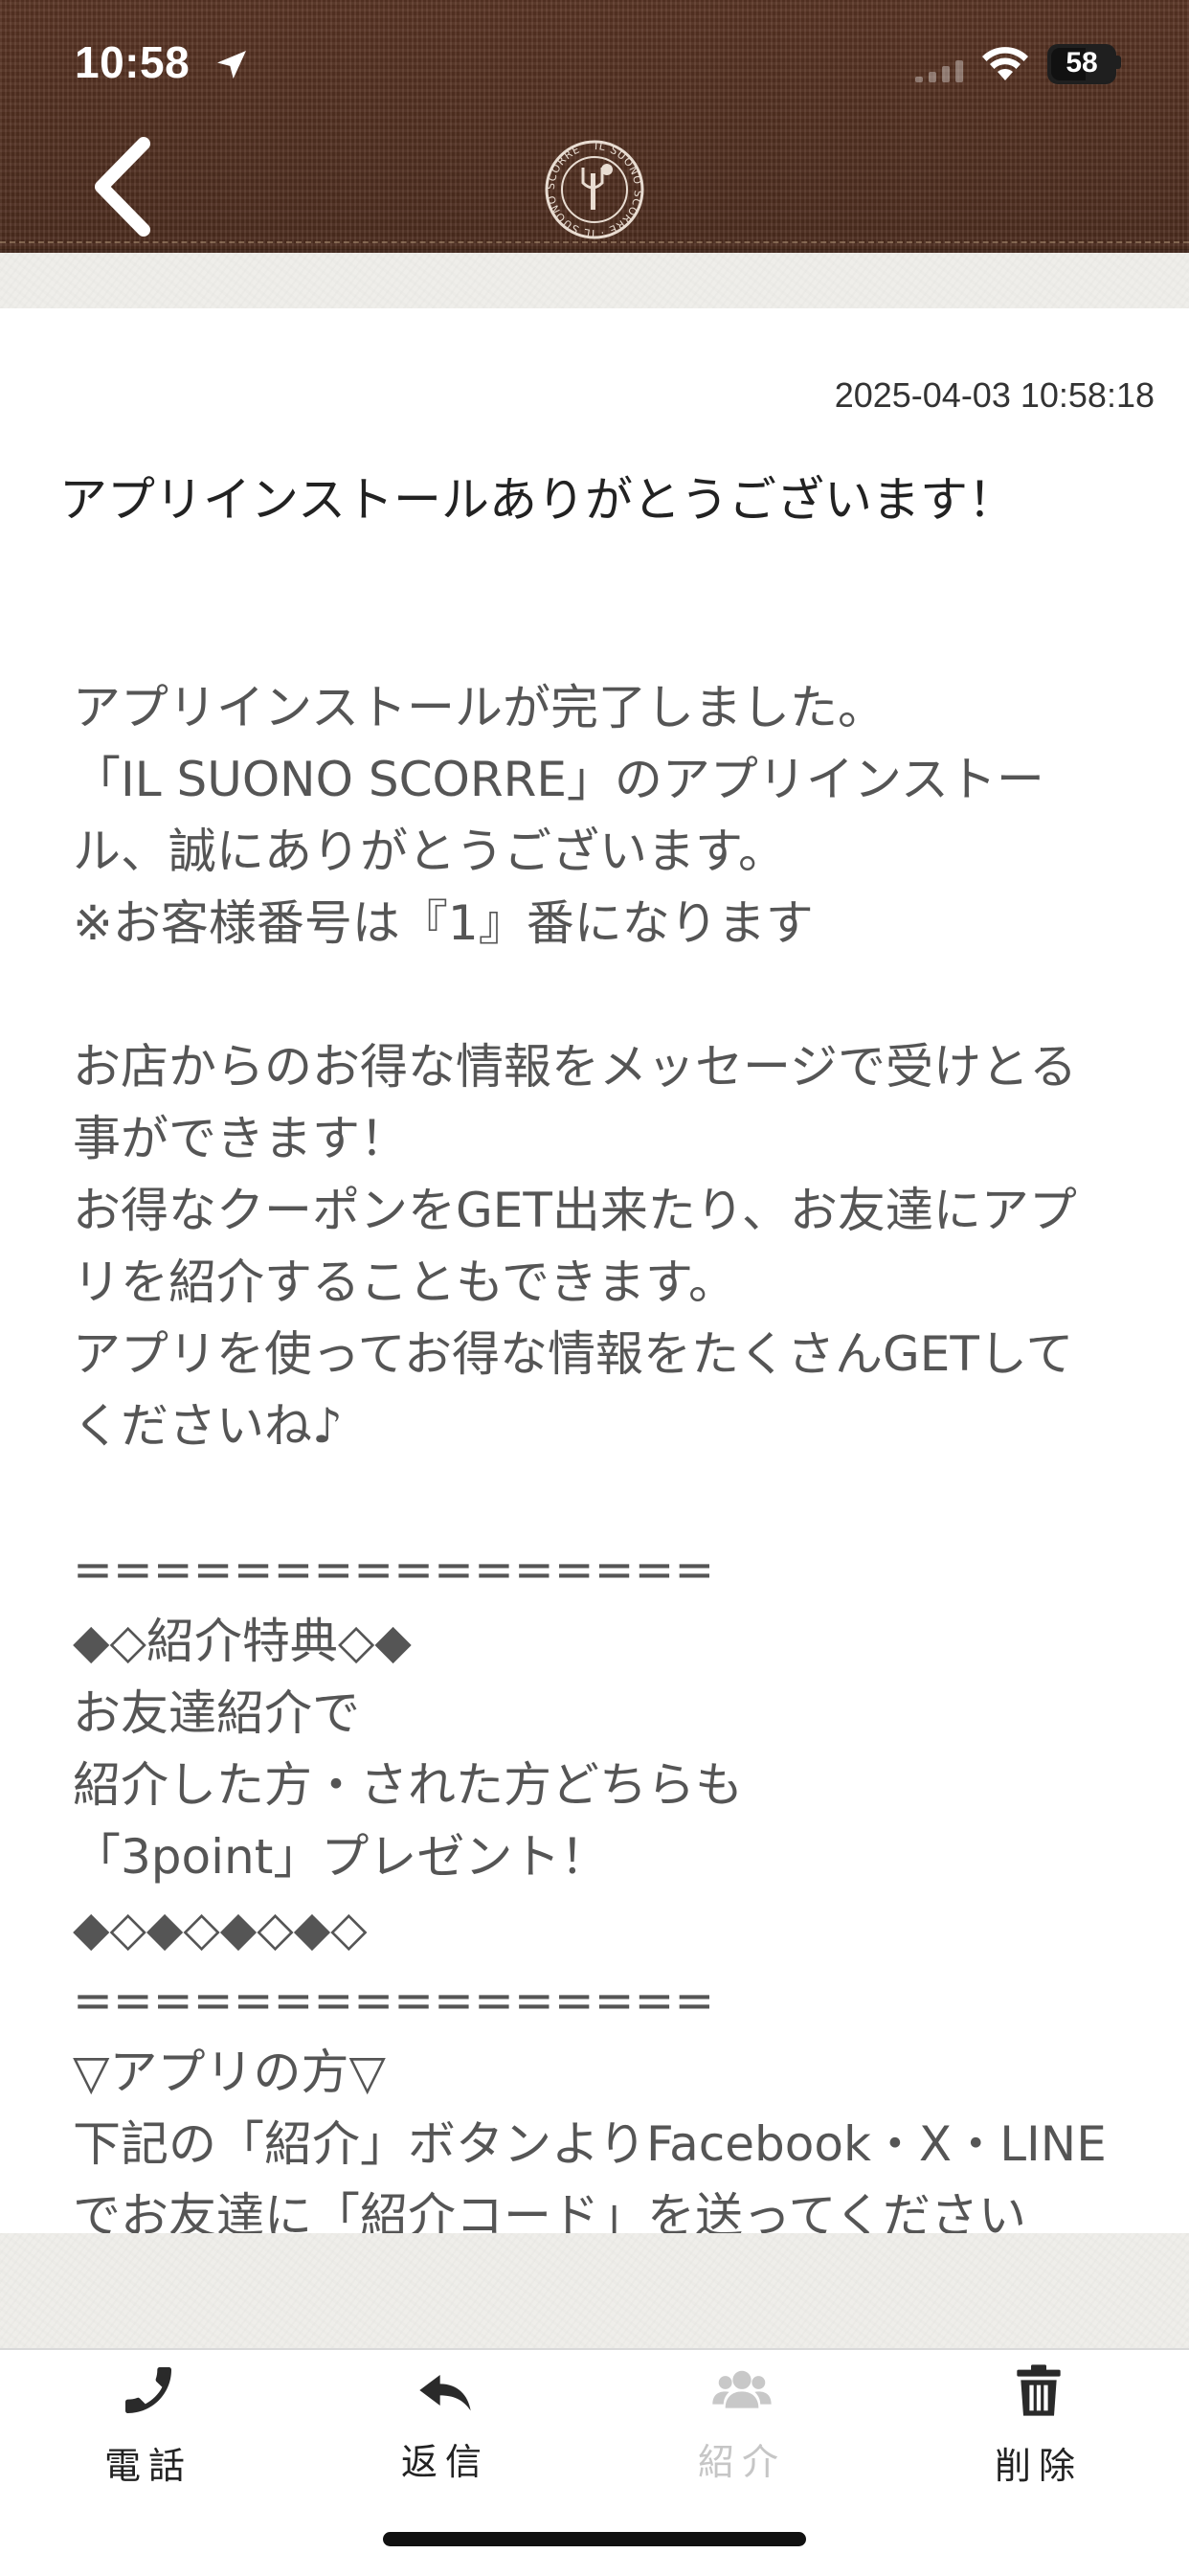 The width and height of the screenshot is (1189, 2576). Describe the element at coordinates (939, 71) in the screenshot. I see `cellular-signal-icon` at that location.